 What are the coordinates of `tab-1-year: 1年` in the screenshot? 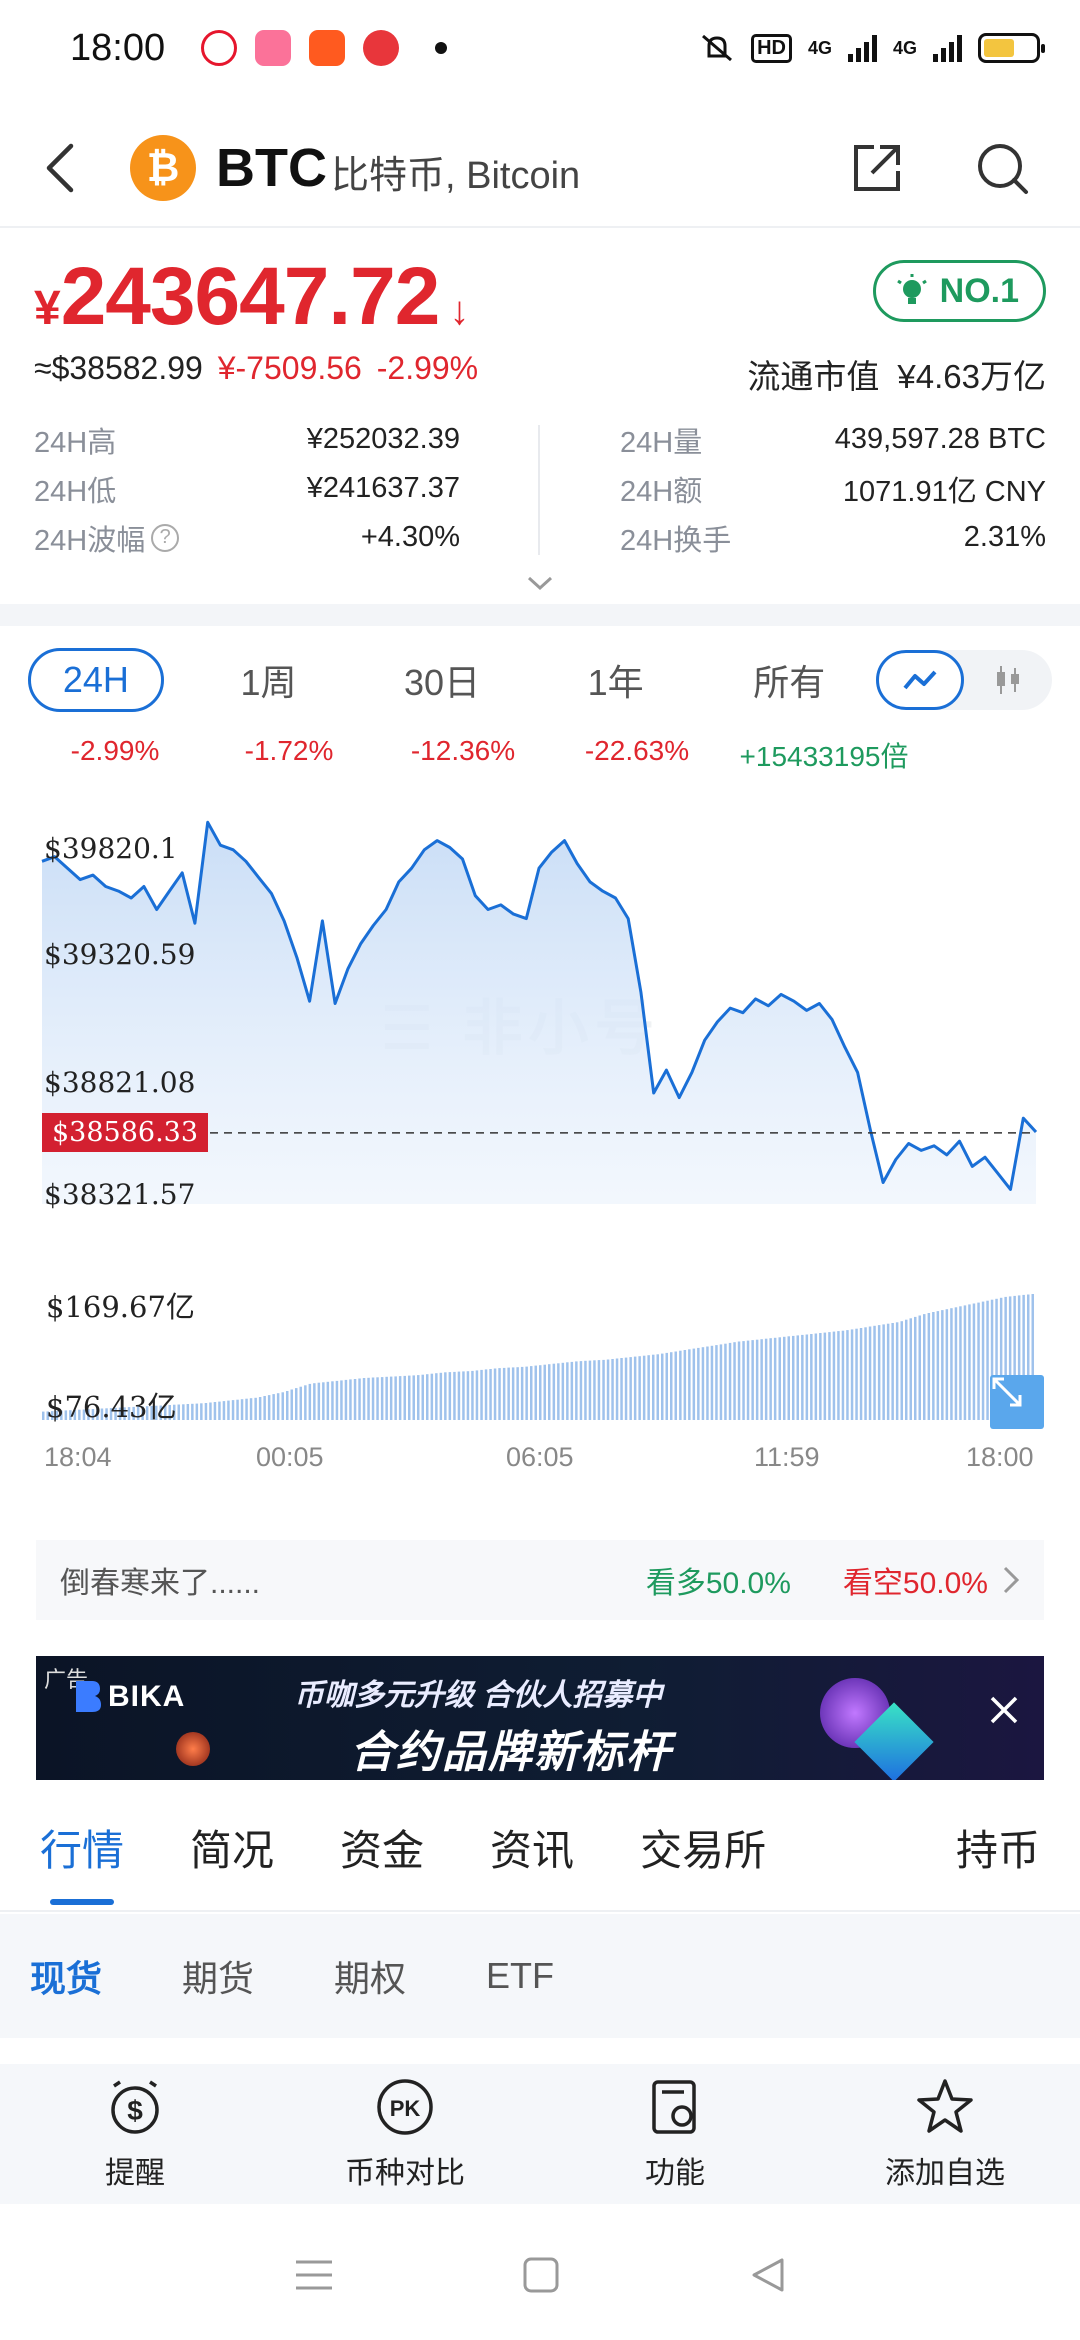 It's located at (616, 680).